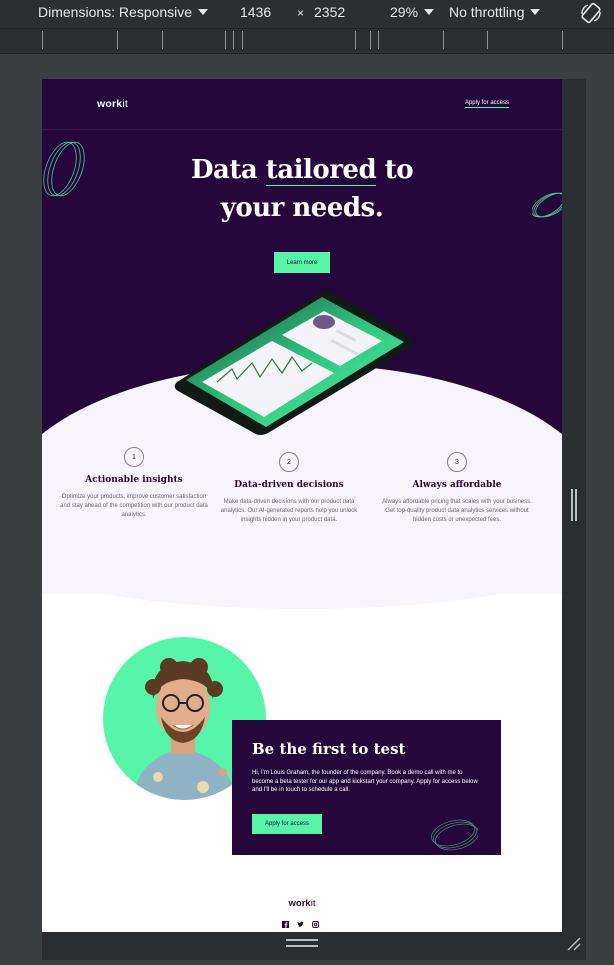 The image size is (614, 965). What do you see at coordinates (487, 12) in the screenshot?
I see `throttling-value: No throttling` at bounding box center [487, 12].